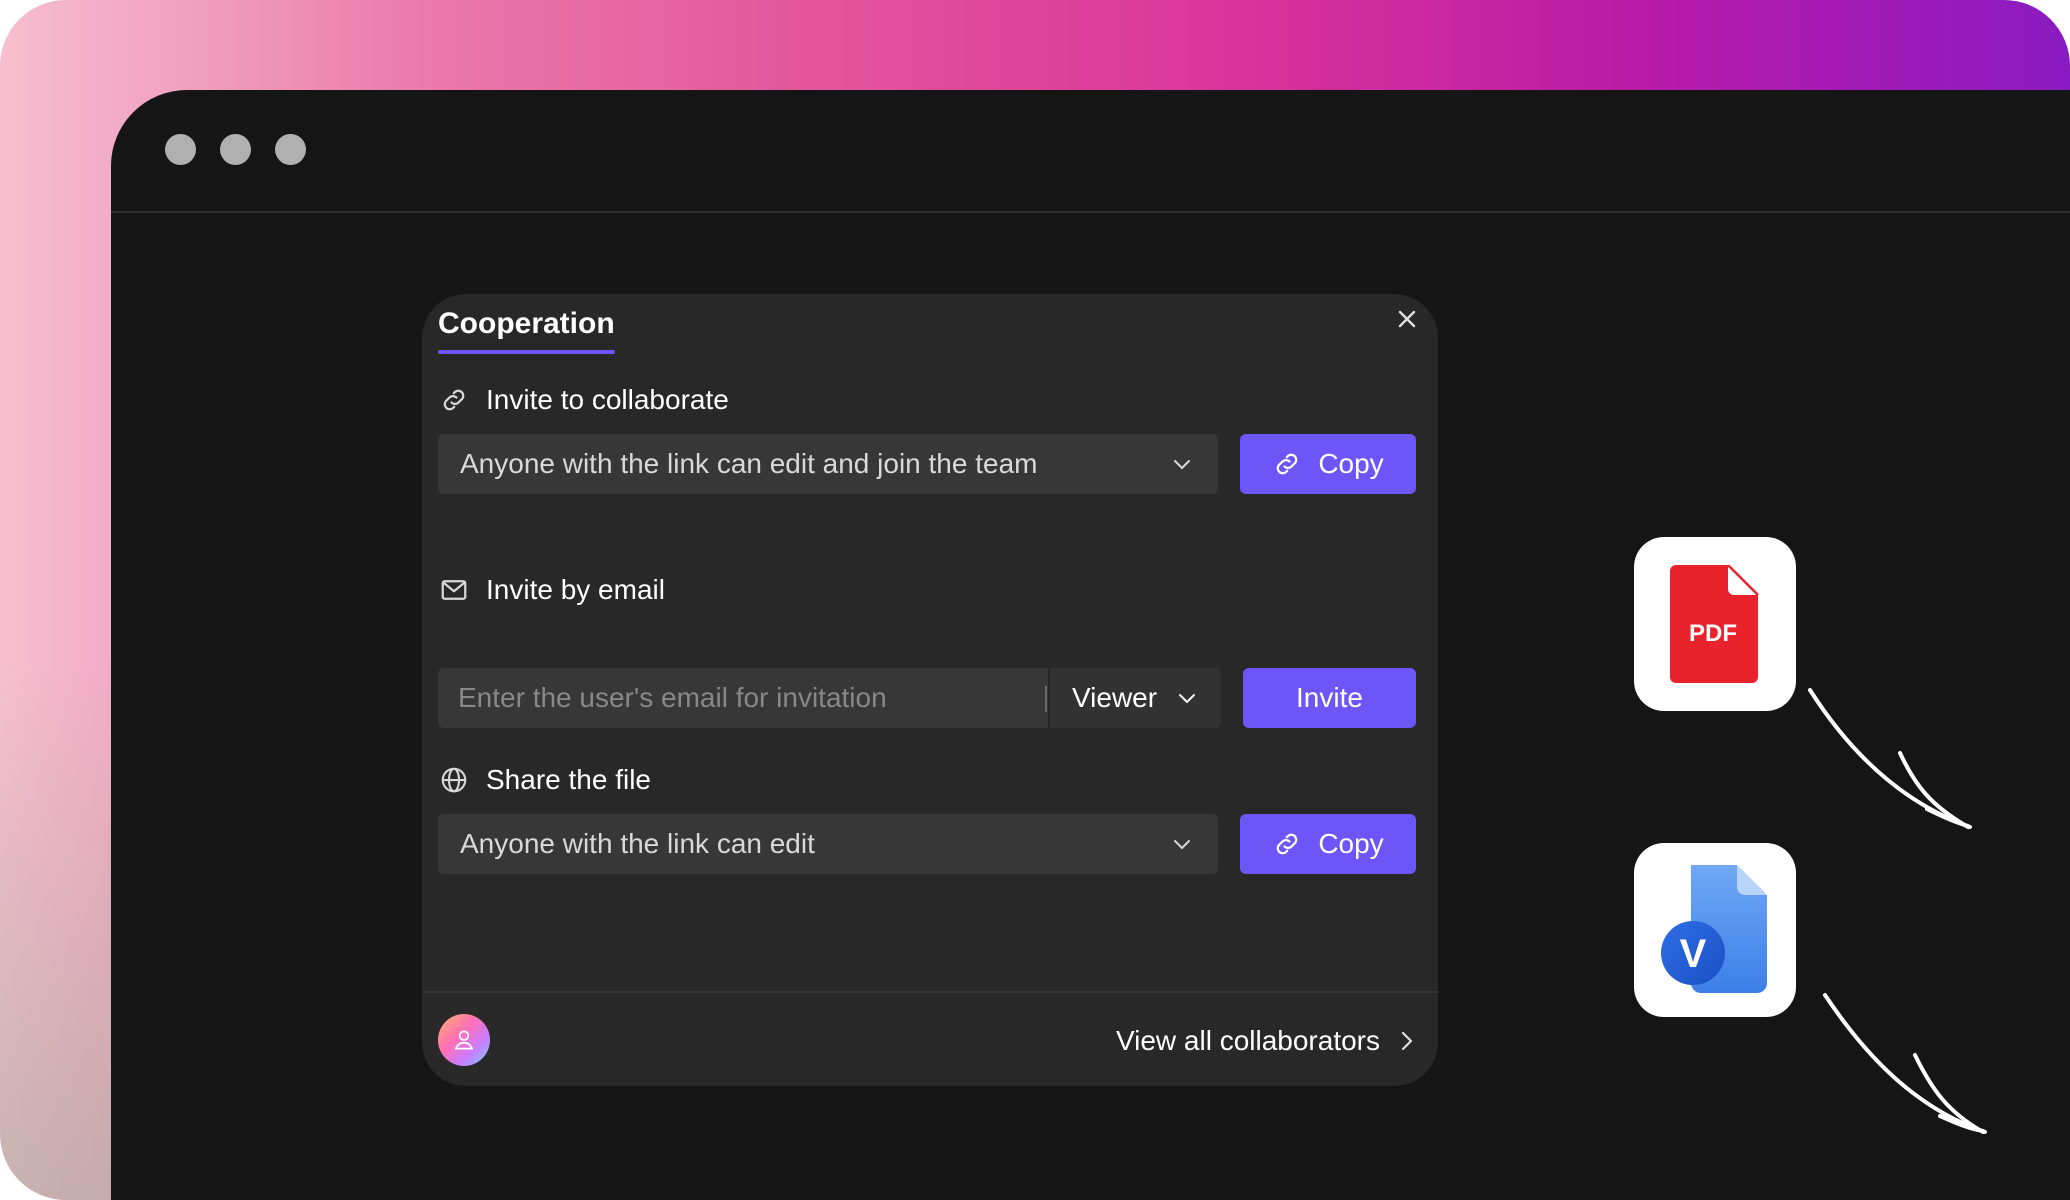 The height and width of the screenshot is (1200, 2070). What do you see at coordinates (526, 352) in the screenshot?
I see `tab-active-indicator` at bounding box center [526, 352].